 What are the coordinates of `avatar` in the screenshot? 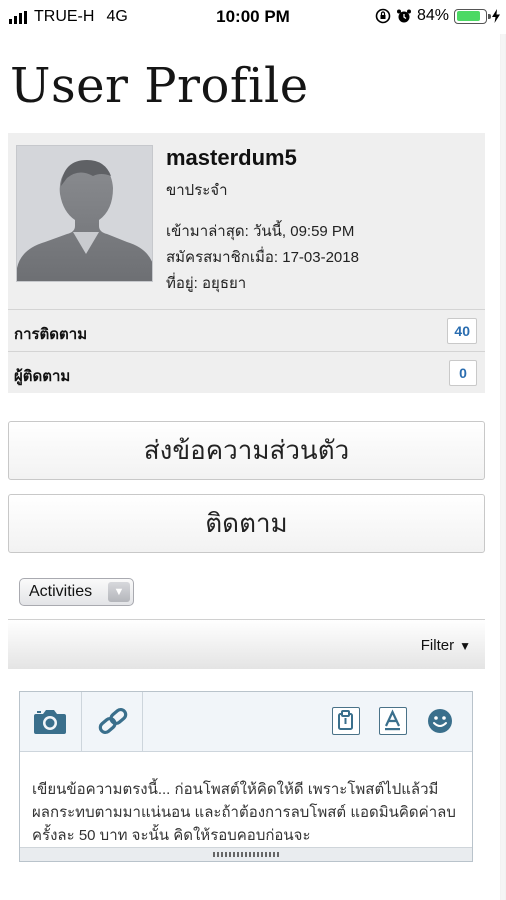 It's located at (84, 213).